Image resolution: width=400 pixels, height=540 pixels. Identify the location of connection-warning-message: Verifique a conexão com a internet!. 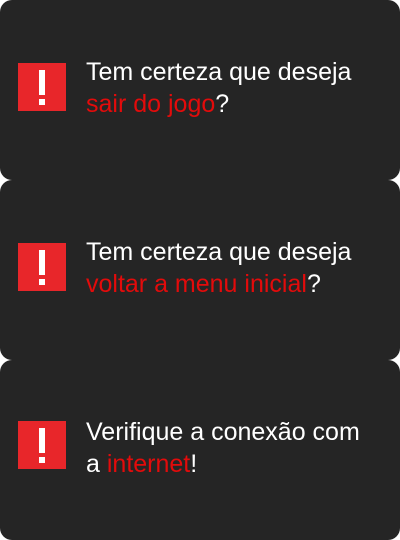
(236, 448).